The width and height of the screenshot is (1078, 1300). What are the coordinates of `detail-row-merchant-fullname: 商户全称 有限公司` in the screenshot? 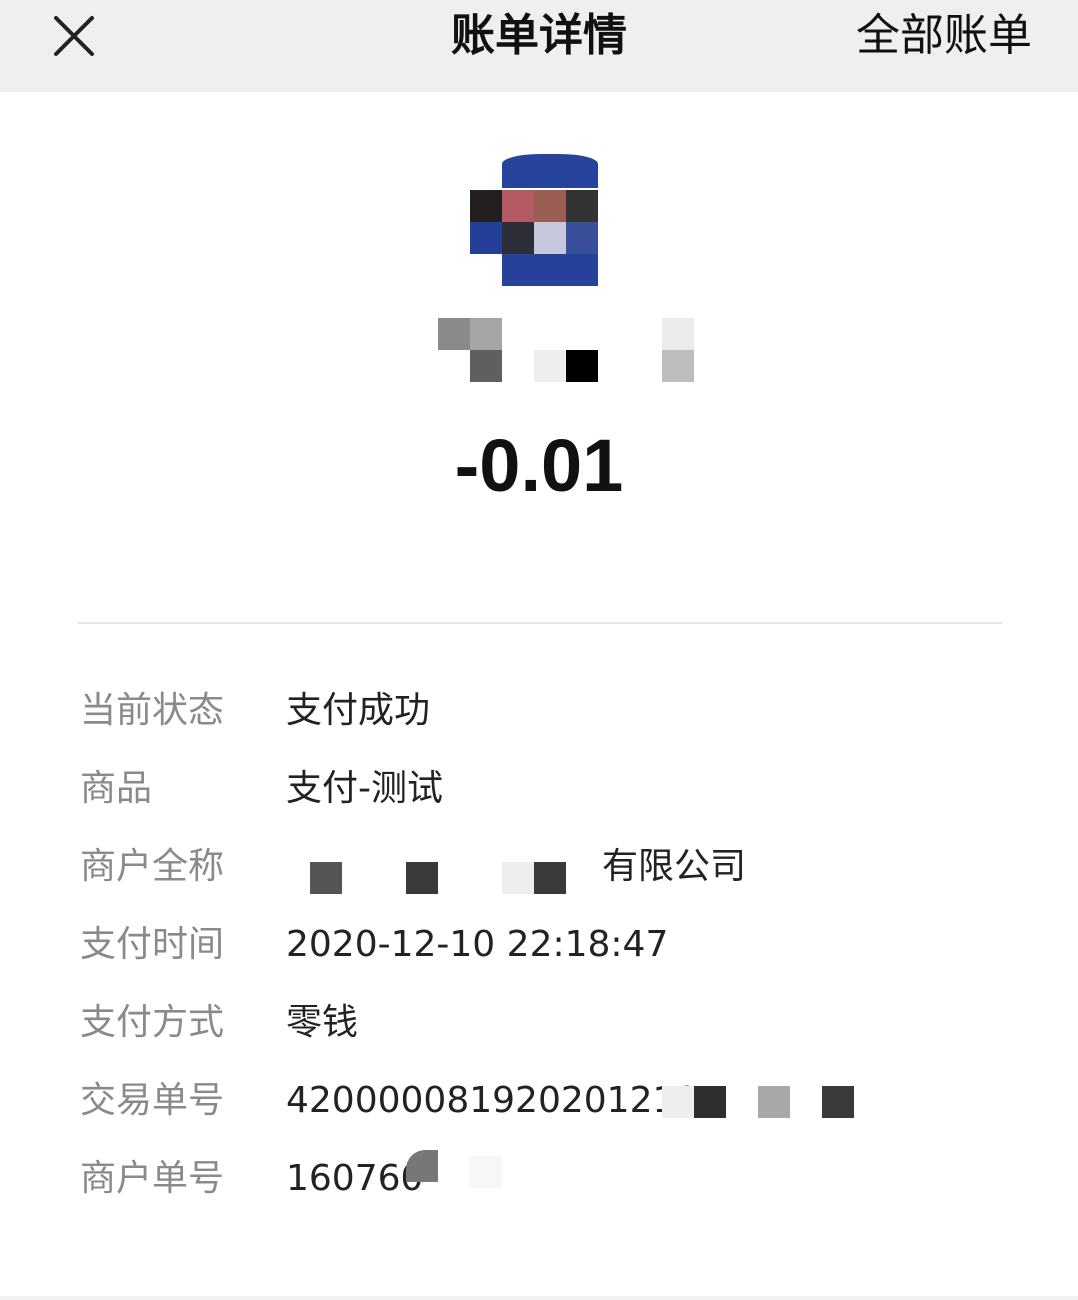 It's located at (540, 868).